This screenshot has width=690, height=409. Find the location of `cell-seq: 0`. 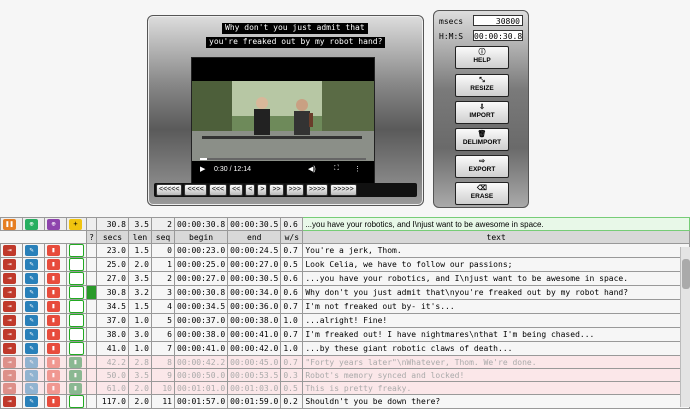

cell-seq: 0 is located at coordinates (163, 250).